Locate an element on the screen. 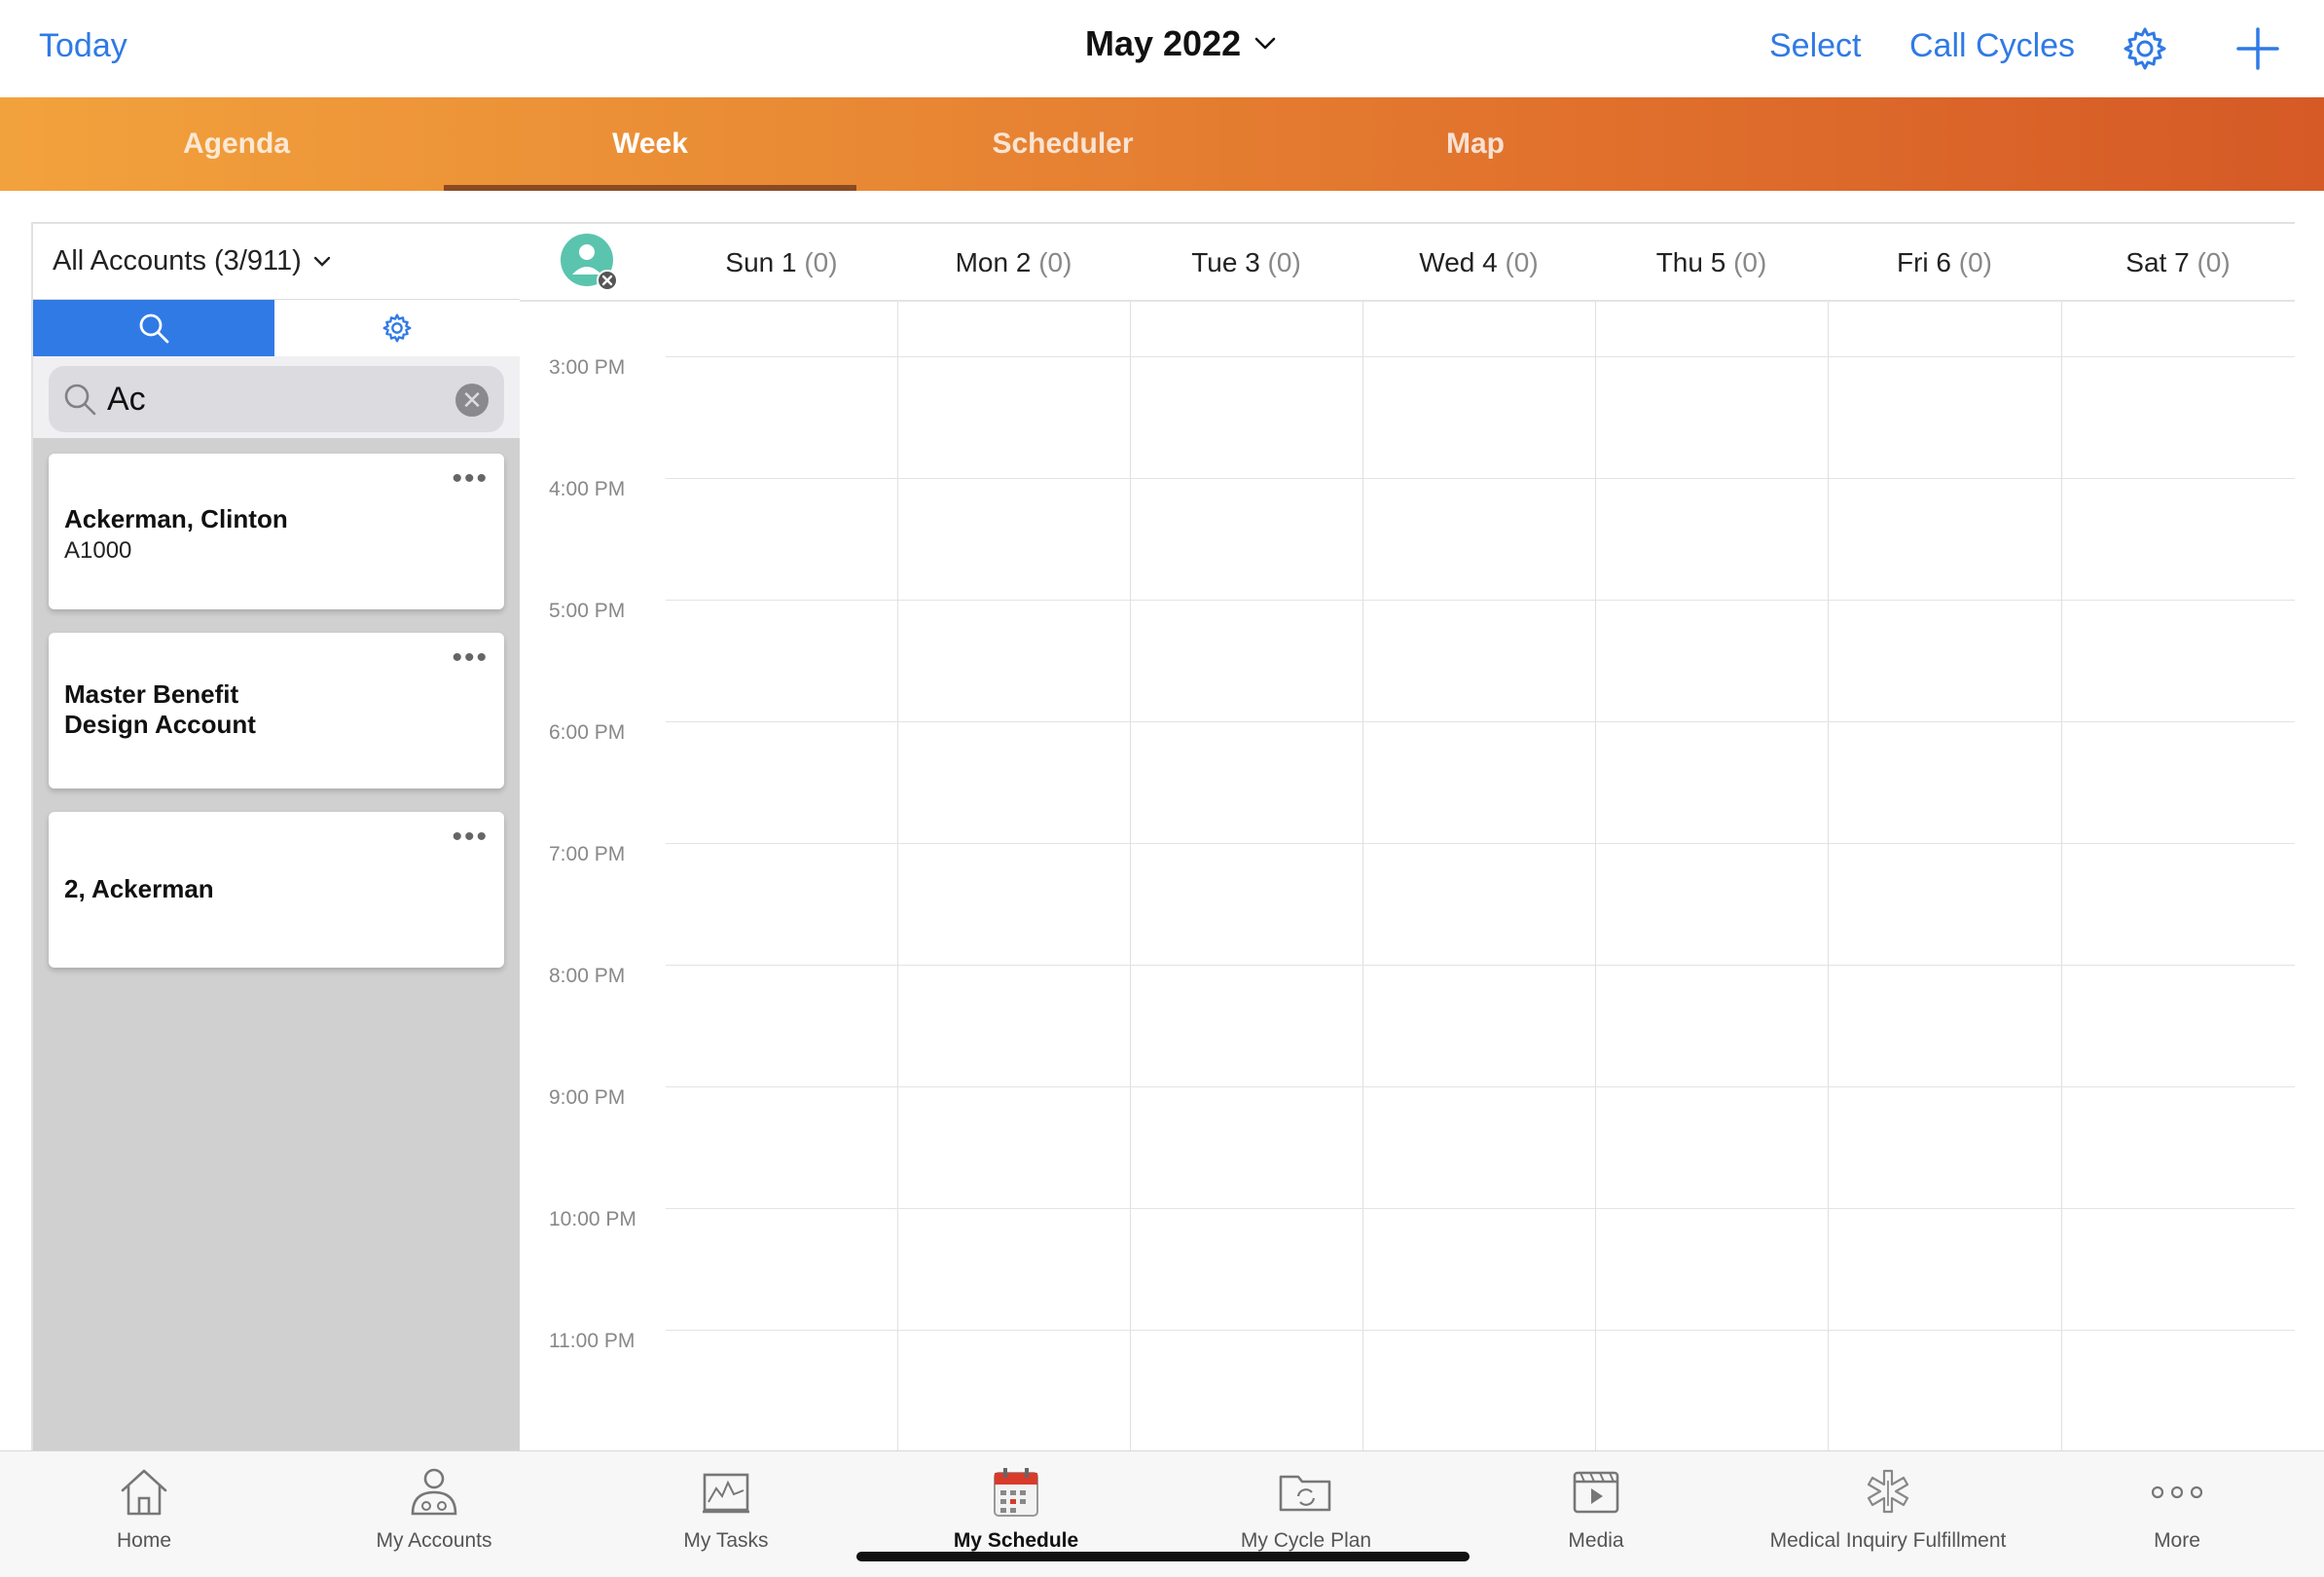 This screenshot has width=2324, height=1577. day-header-sat: Sat 7 (0) is located at coordinates (2178, 262).